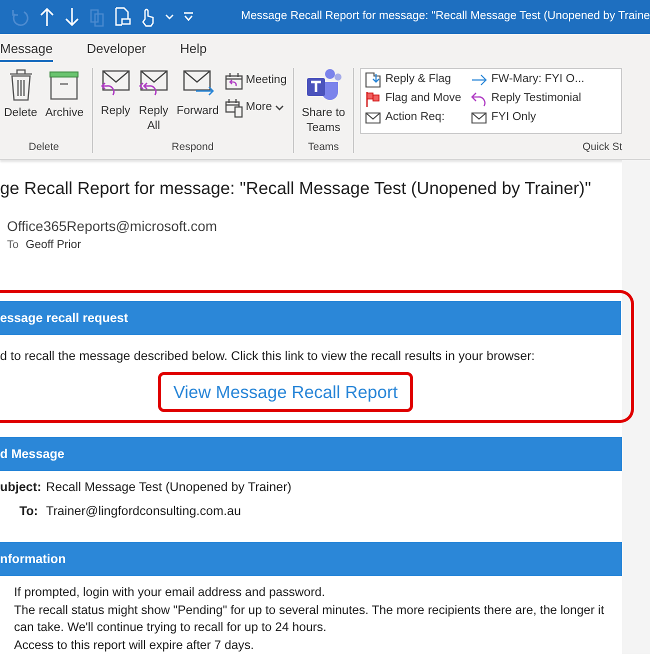 This screenshot has height=668, width=650. What do you see at coordinates (233, 81) in the screenshot?
I see `calendar-icon` at bounding box center [233, 81].